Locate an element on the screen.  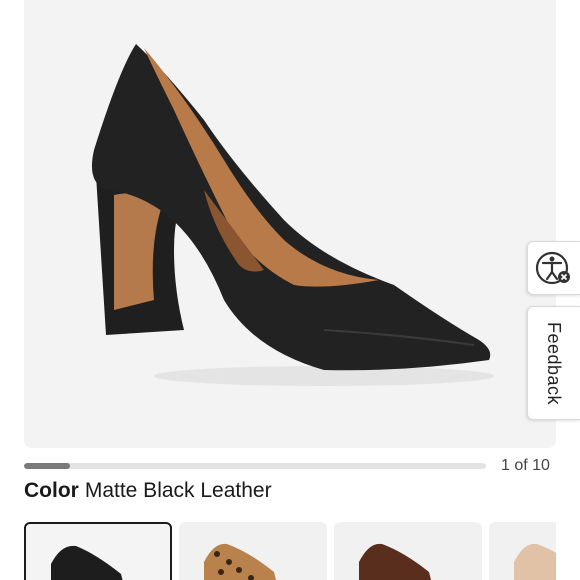
color-selection-text: Color Matte Black Leather is located at coordinates (148, 491).